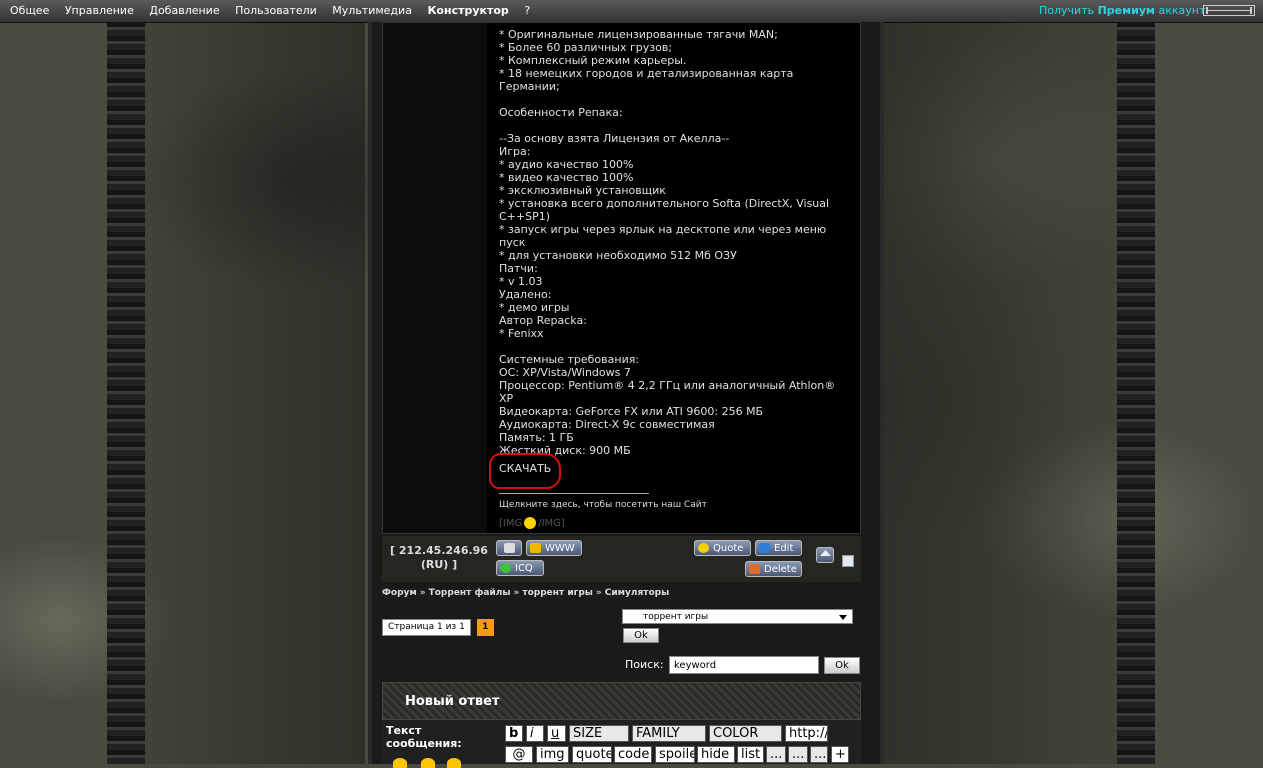 The width and height of the screenshot is (1263, 768). What do you see at coordinates (840, 754) in the screenshot?
I see `bbcode-add-button: +` at bounding box center [840, 754].